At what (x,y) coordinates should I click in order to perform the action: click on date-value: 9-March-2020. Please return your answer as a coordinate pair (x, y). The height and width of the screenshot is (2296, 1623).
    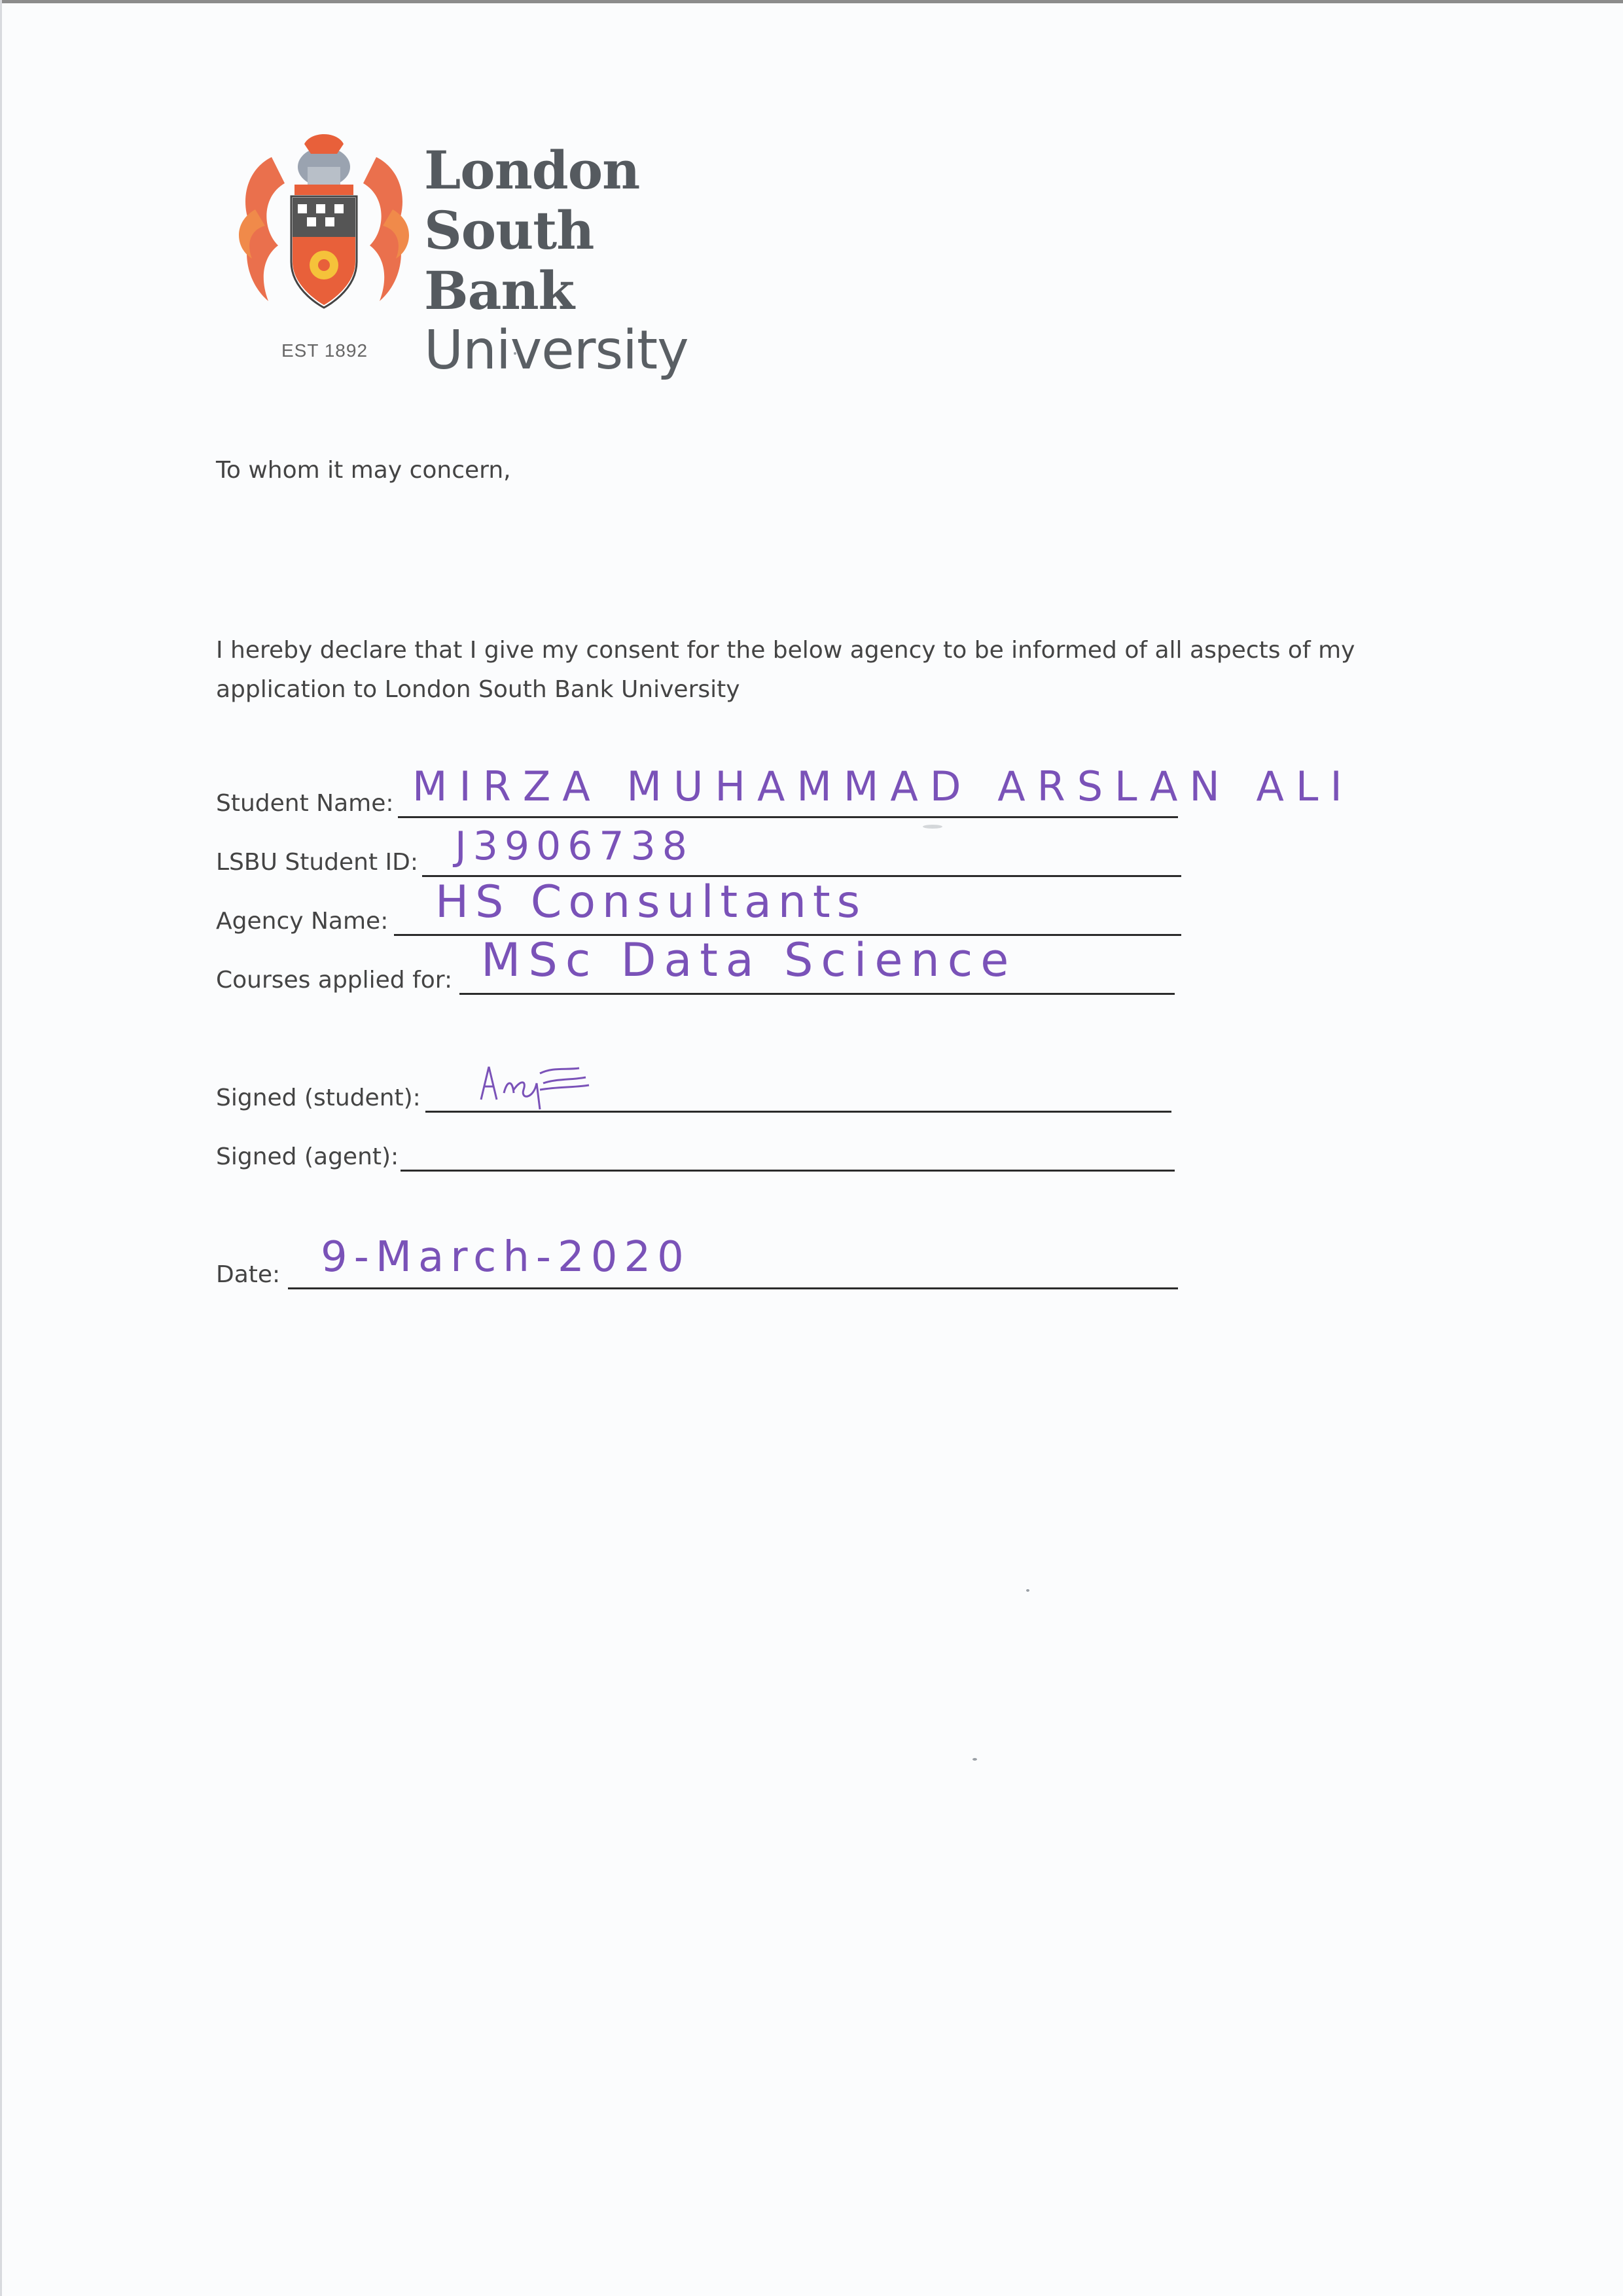
    Looking at the image, I should click on (506, 1257).